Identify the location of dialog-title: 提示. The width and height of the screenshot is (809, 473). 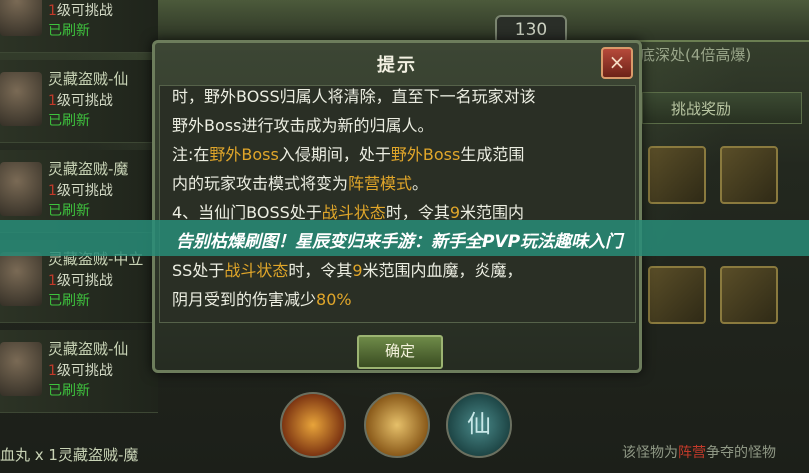
(397, 65).